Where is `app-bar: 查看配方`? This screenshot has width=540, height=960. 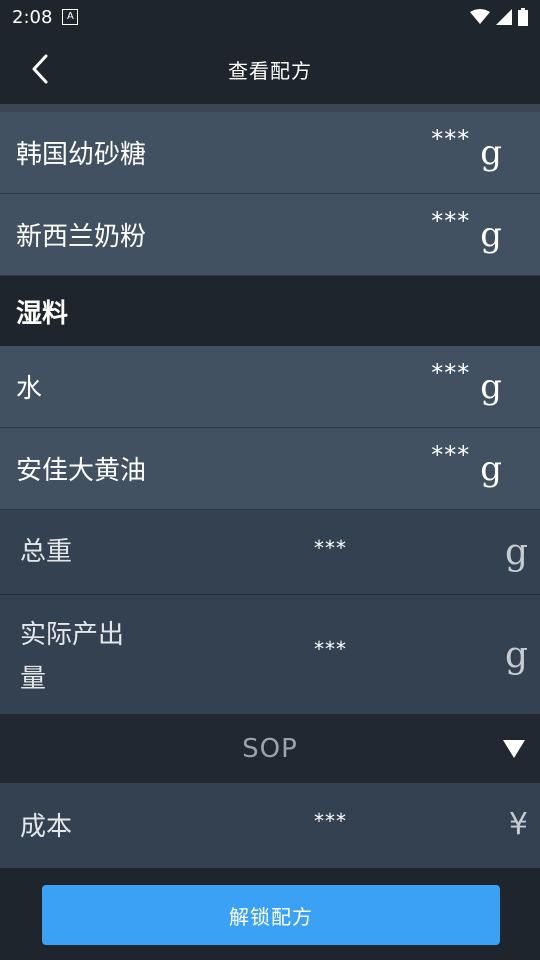
app-bar: 查看配方 is located at coordinates (270, 69).